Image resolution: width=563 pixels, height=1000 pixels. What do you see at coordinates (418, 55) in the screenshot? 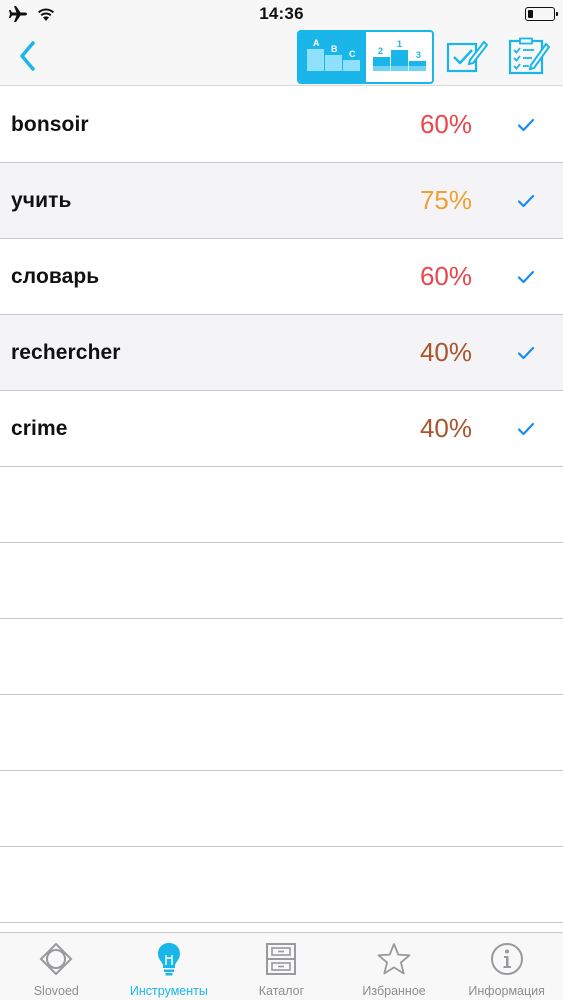
I see `svg-text: 3` at bounding box center [418, 55].